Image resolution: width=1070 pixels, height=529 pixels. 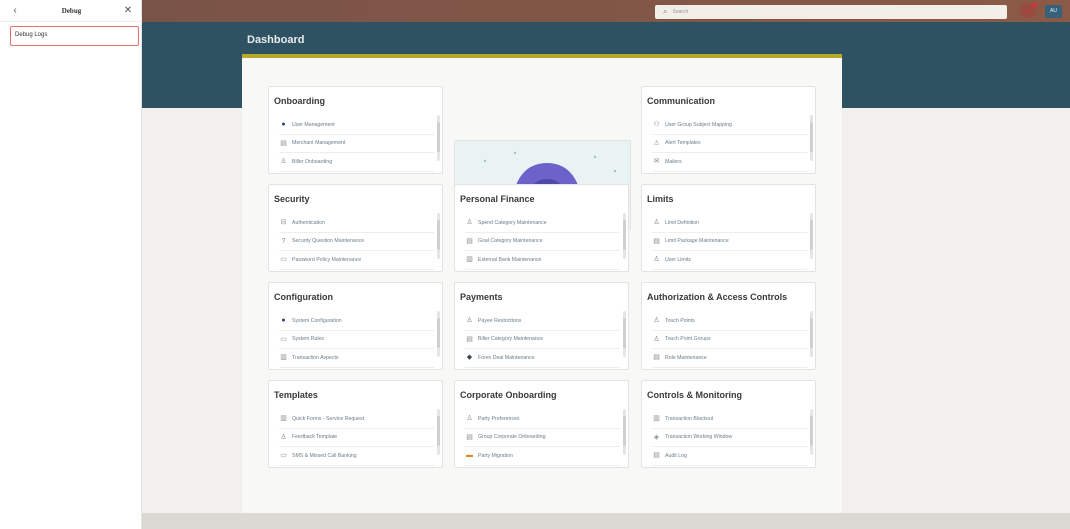 I want to click on card-link-item: ▥ Transaction Blackout, so click(x=729, y=419).